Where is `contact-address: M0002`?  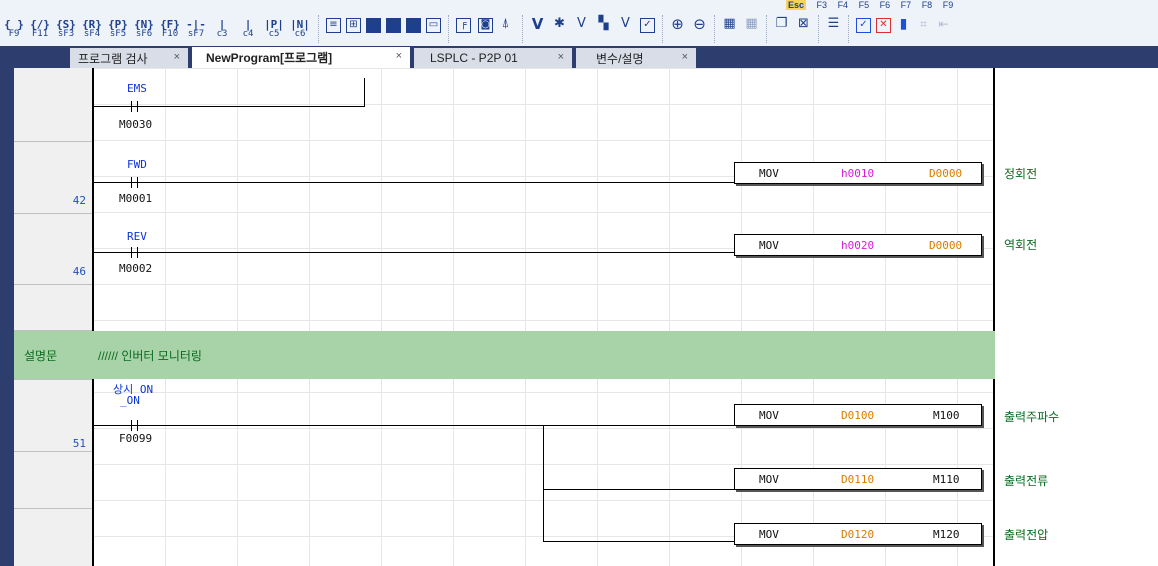
contact-address: M0002 is located at coordinates (136, 268).